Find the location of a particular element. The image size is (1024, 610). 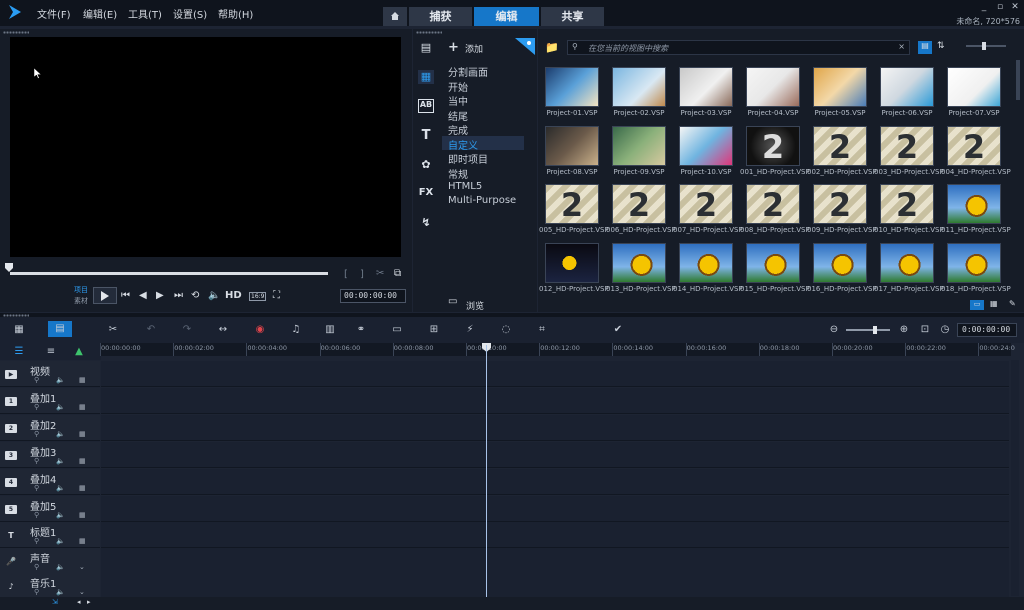

clear-search-icon: × is located at coordinates (901, 46).